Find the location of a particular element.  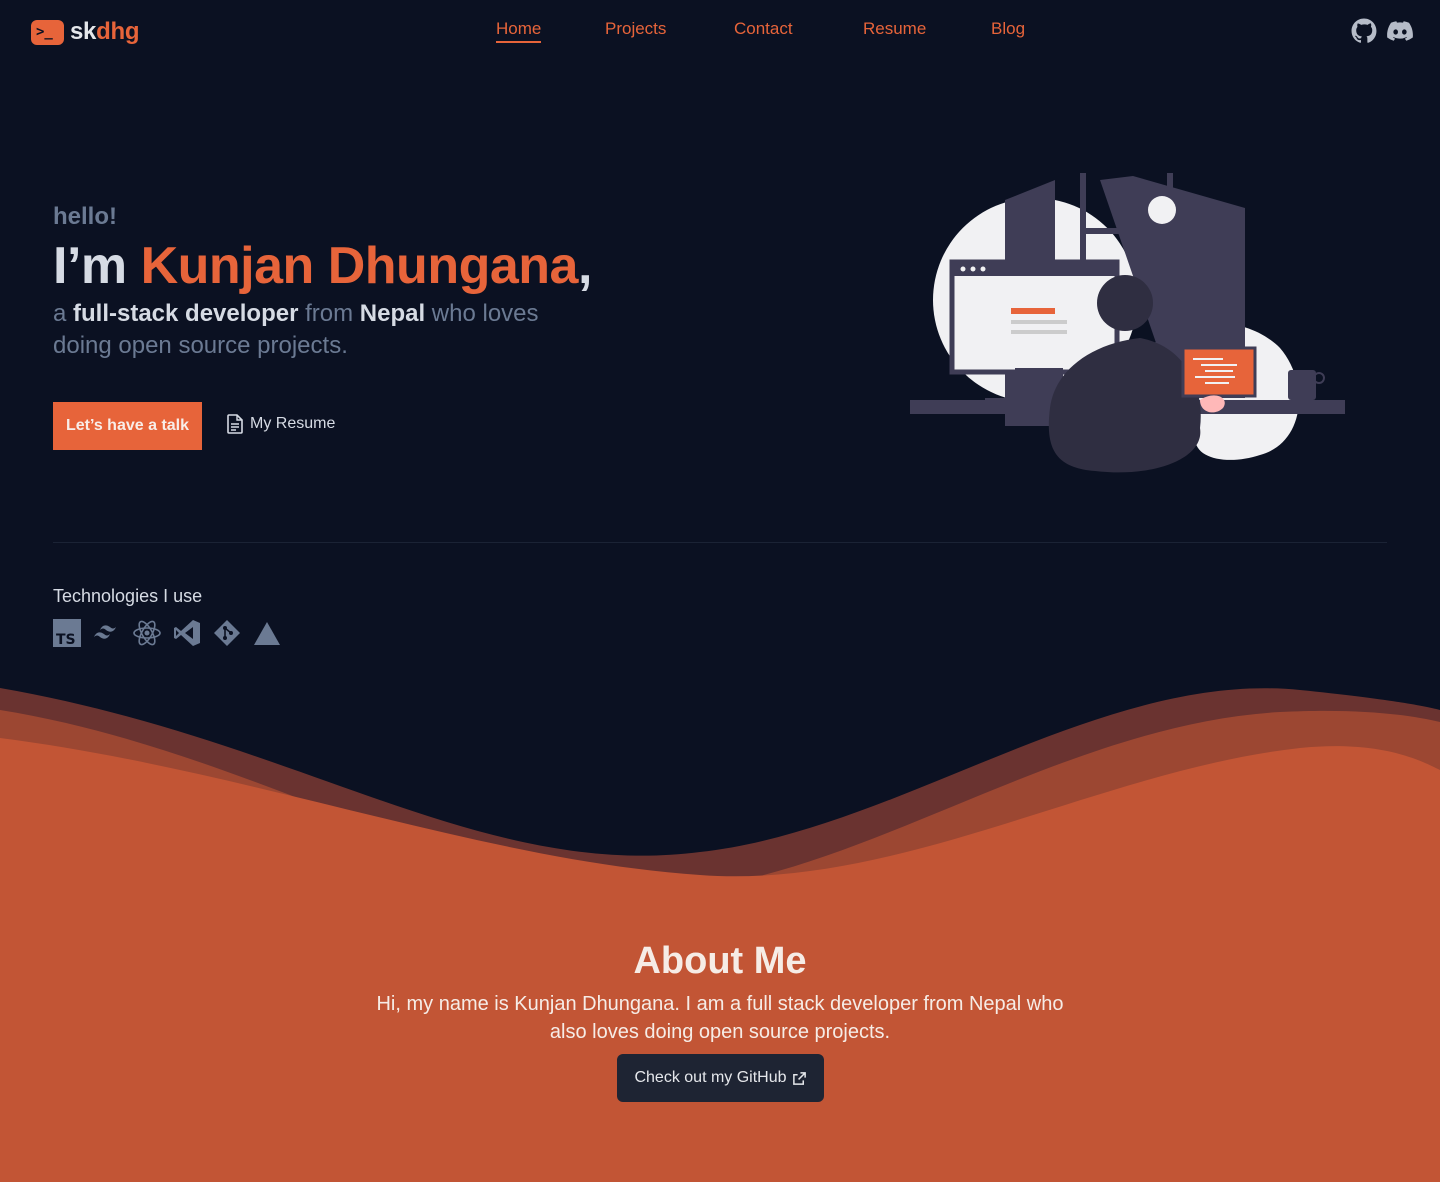

lets-talk-button: Let’s have a talk is located at coordinates (127, 426).